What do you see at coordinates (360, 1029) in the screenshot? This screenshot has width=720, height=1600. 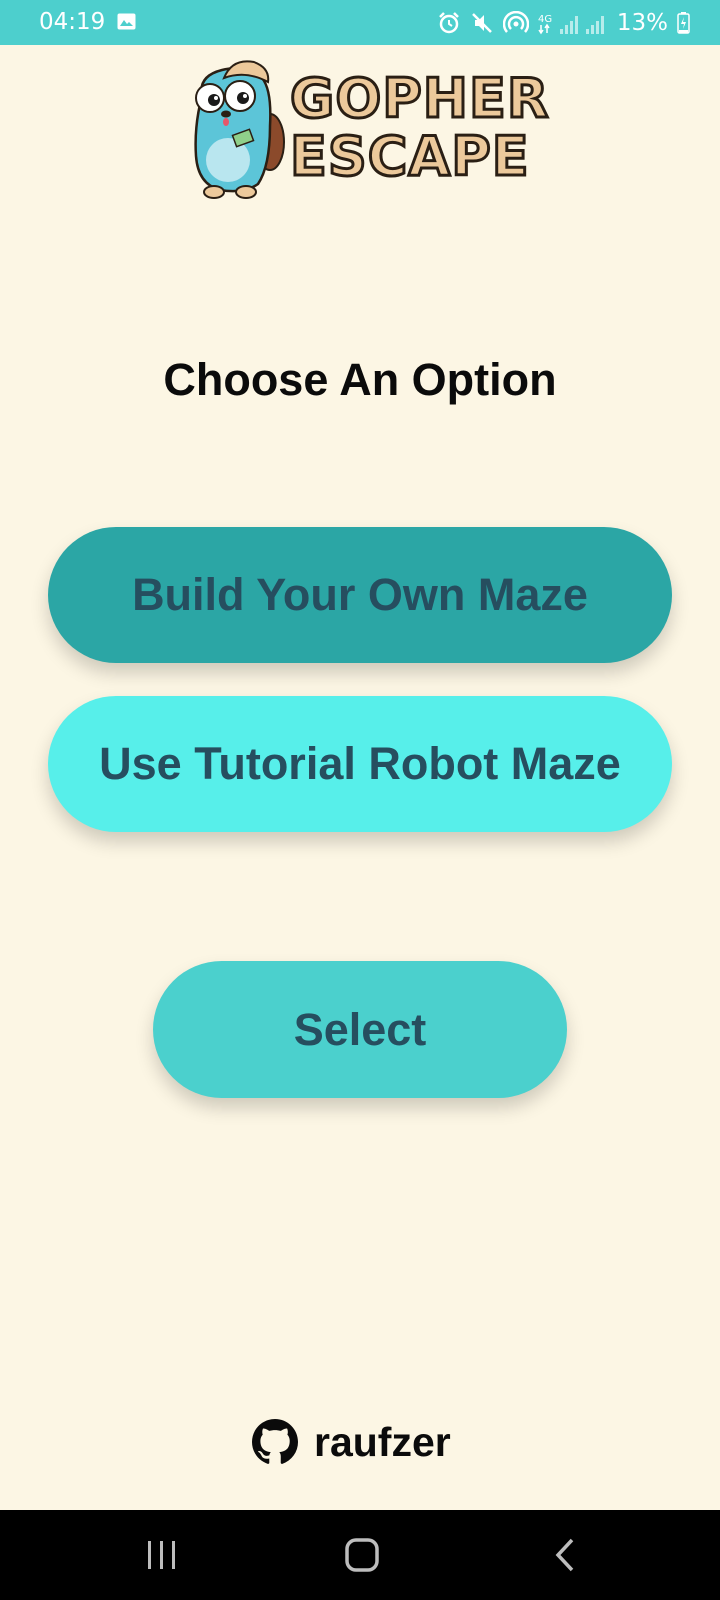 I see `select-button: Select` at bounding box center [360, 1029].